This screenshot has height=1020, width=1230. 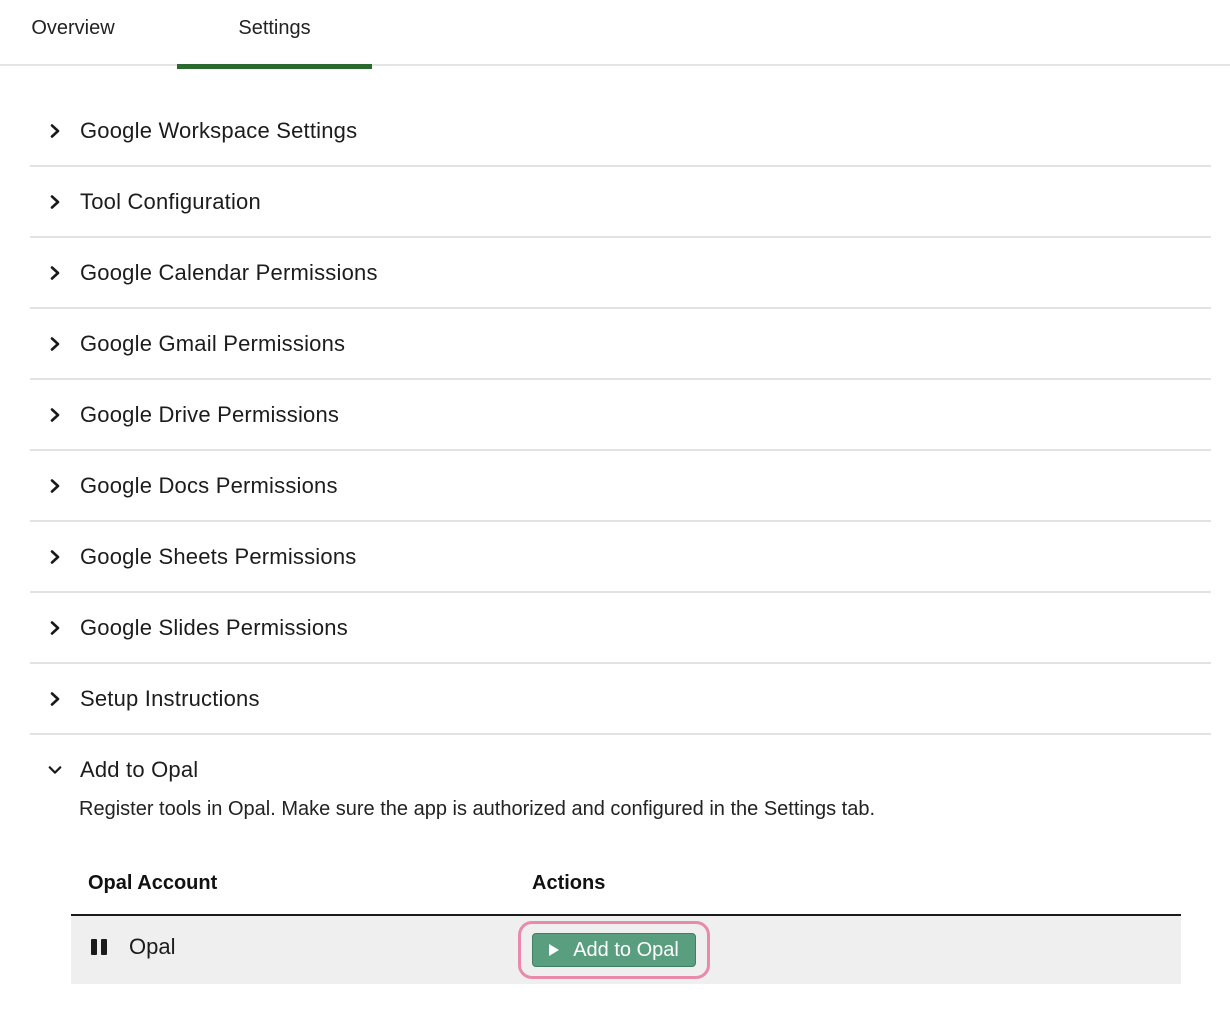 I want to click on opal-account-name: Opal, so click(x=152, y=946).